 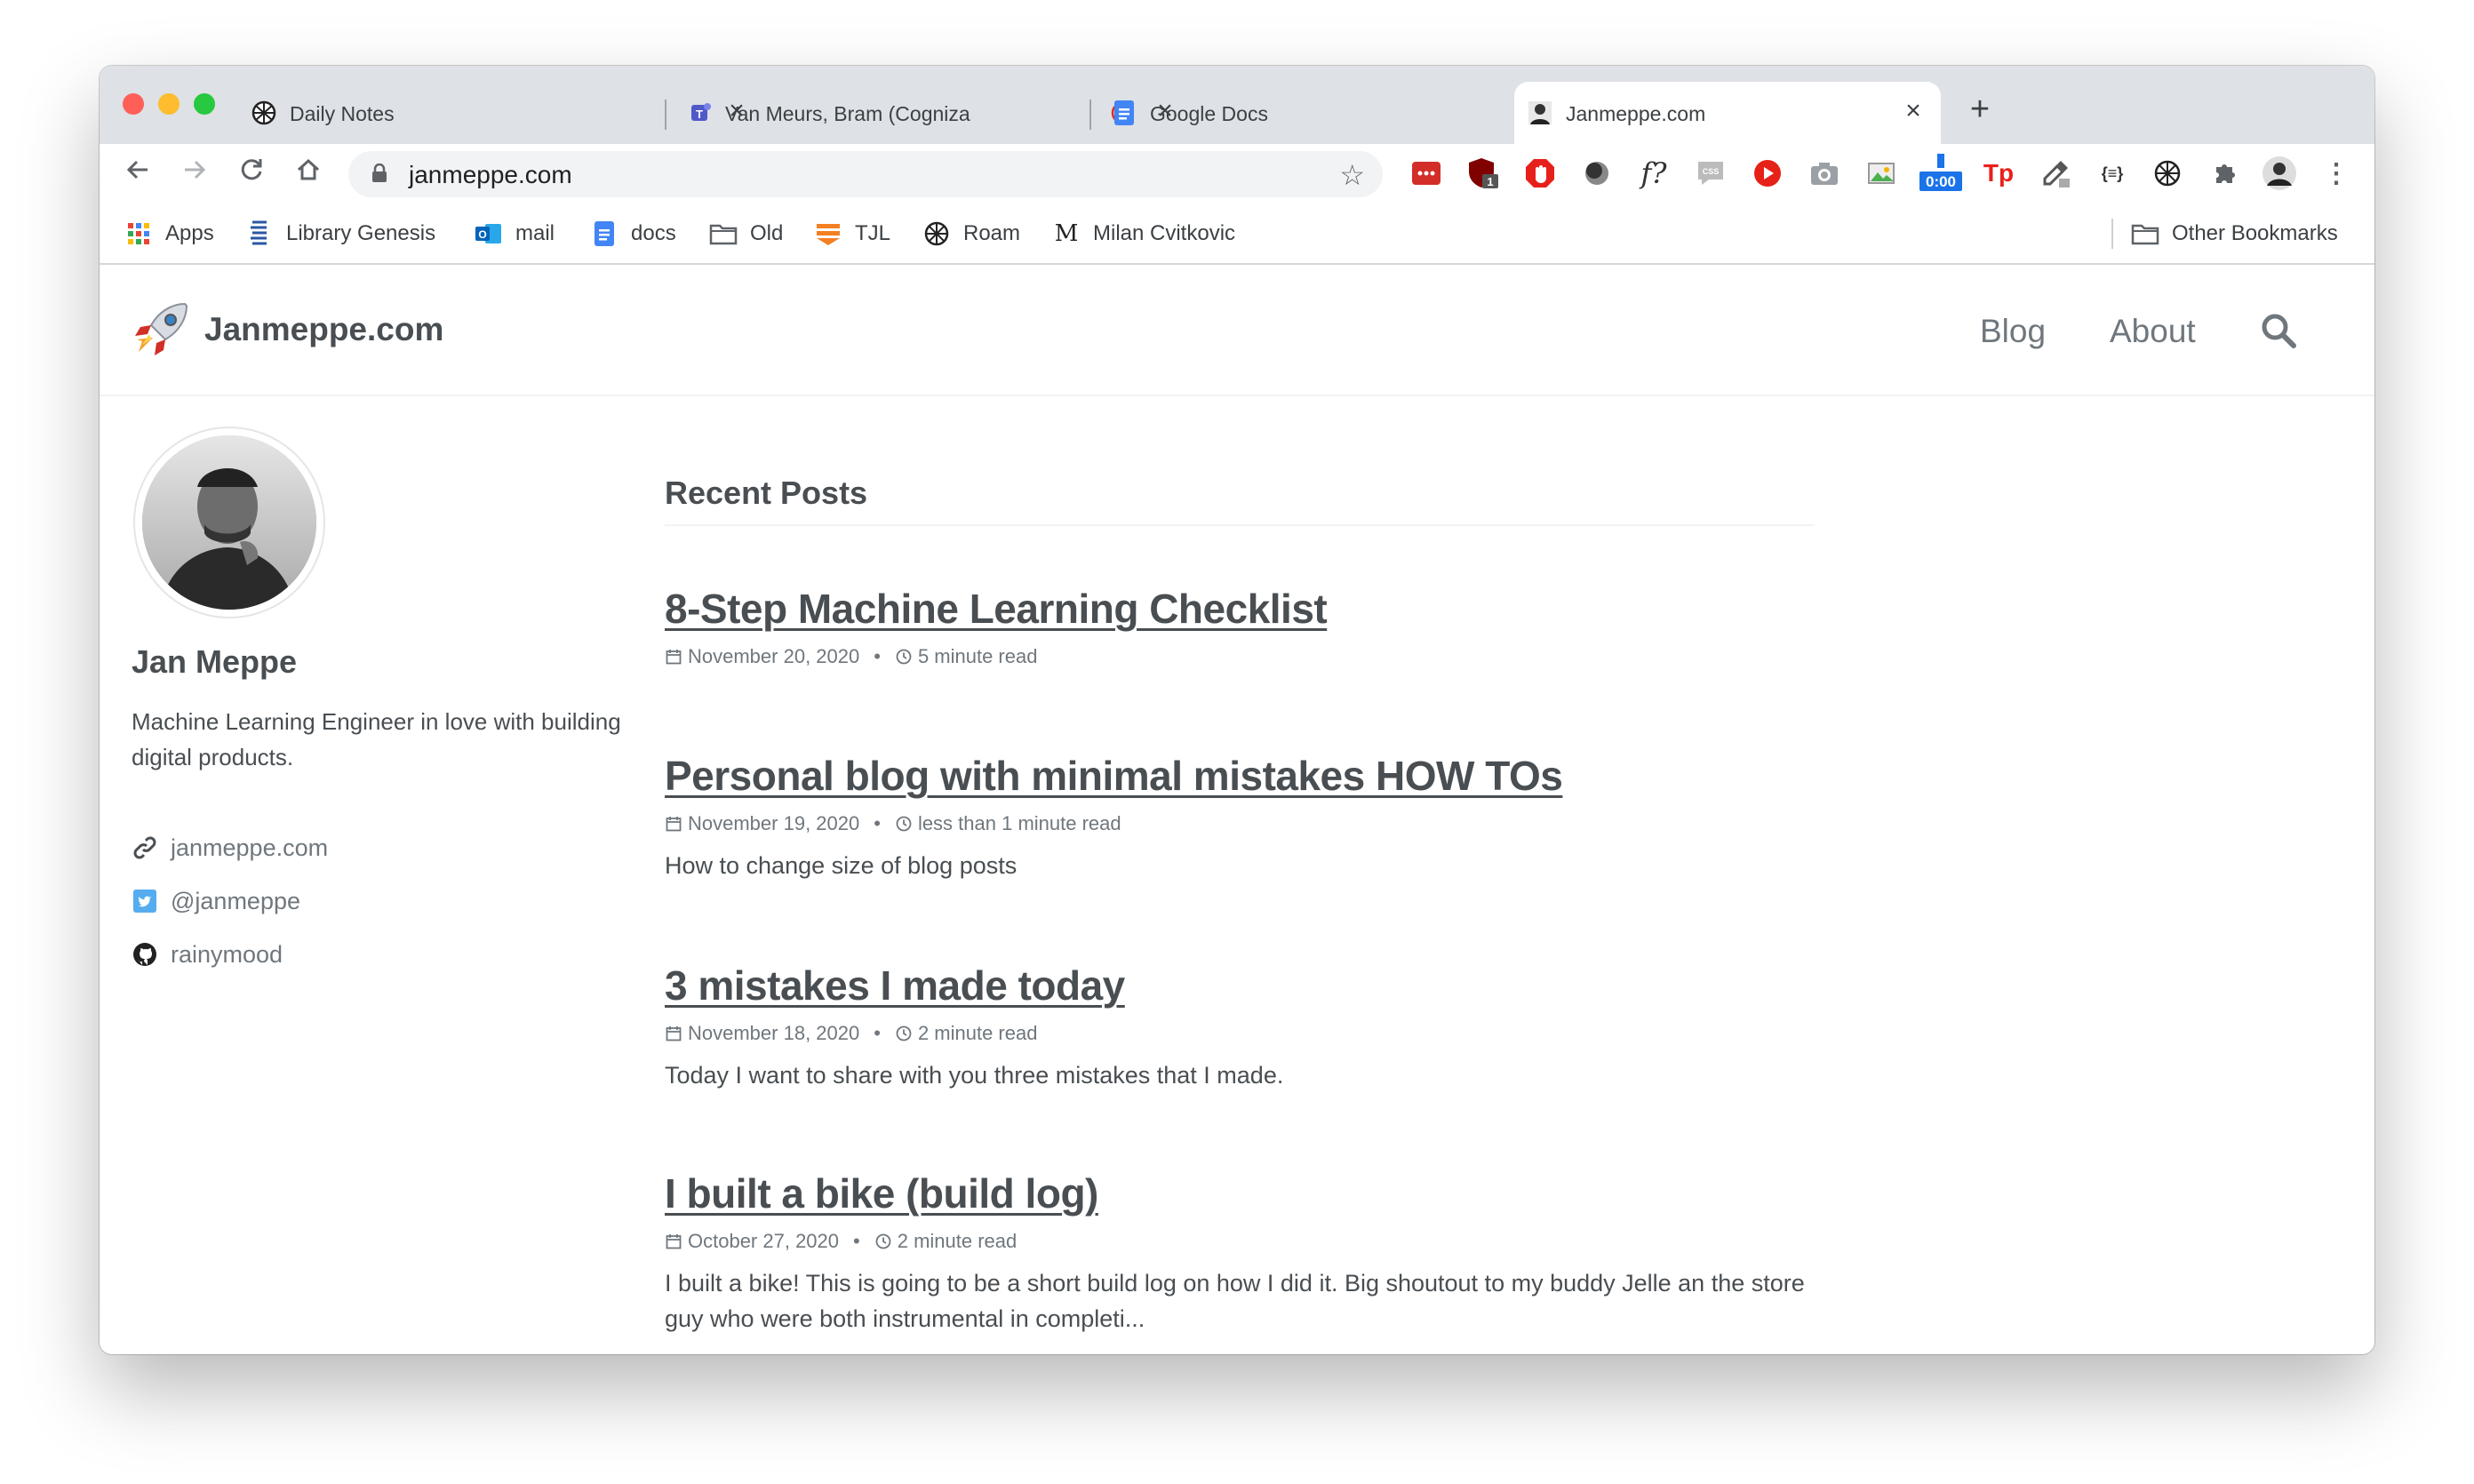 What do you see at coordinates (699, 114) in the screenshot?
I see `svg-text: T` at bounding box center [699, 114].